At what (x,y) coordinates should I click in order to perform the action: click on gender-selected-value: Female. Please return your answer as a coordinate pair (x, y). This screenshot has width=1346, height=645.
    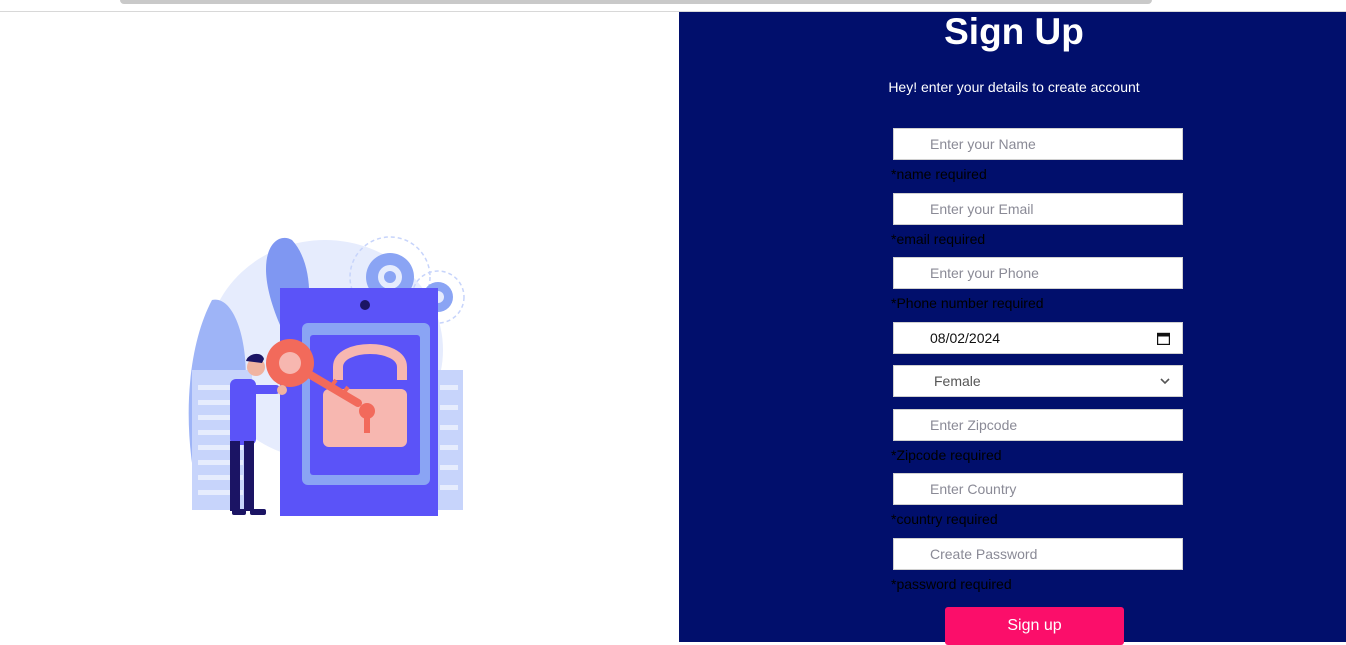
    Looking at the image, I should click on (957, 381).